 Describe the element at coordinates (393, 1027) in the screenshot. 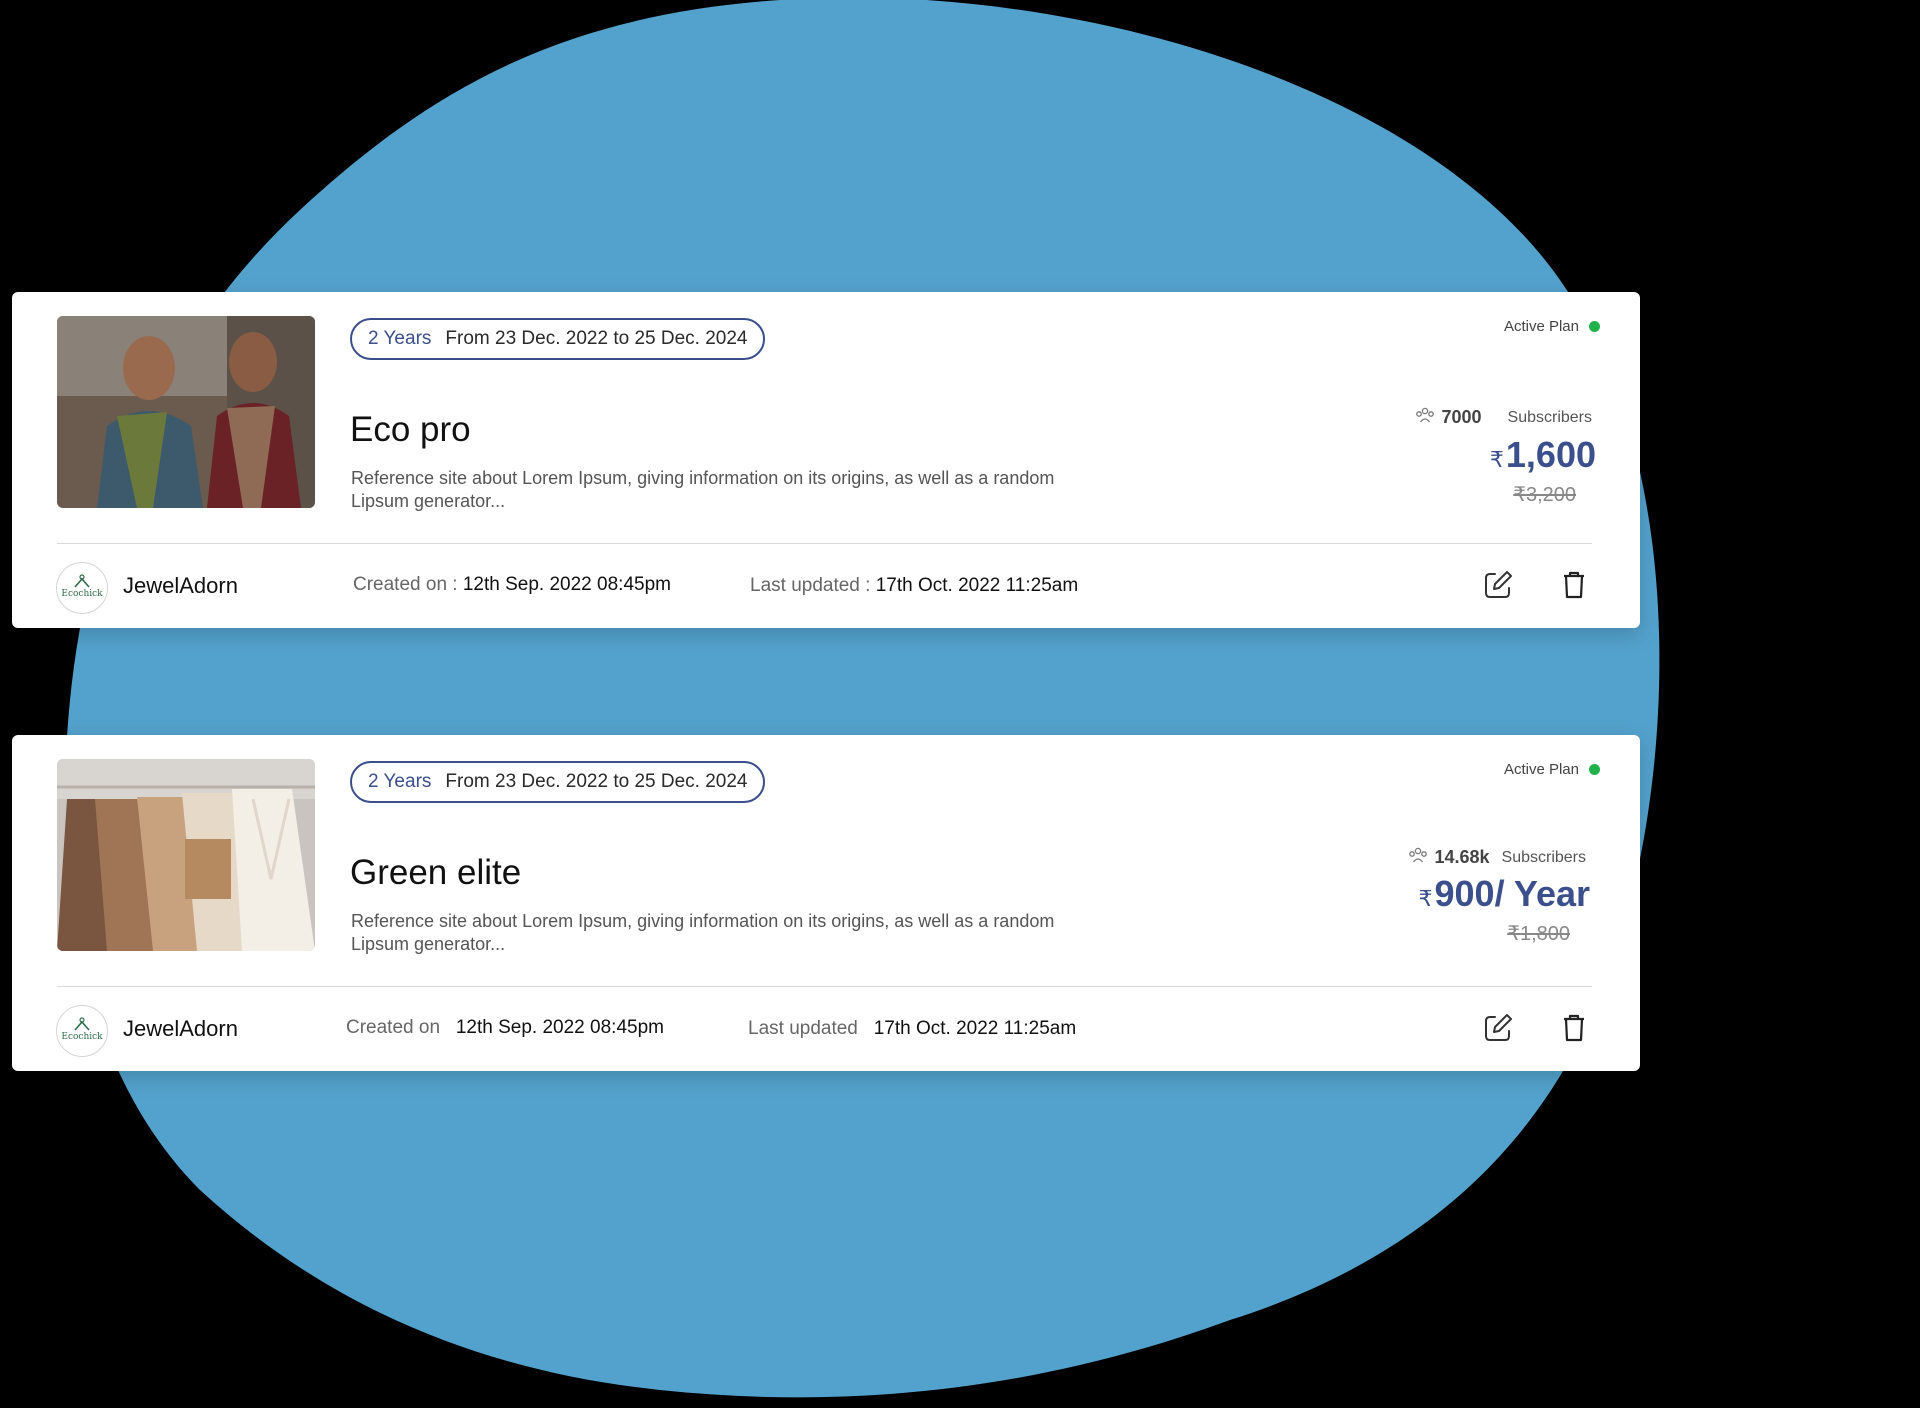

I see `created-label: Created on` at that location.